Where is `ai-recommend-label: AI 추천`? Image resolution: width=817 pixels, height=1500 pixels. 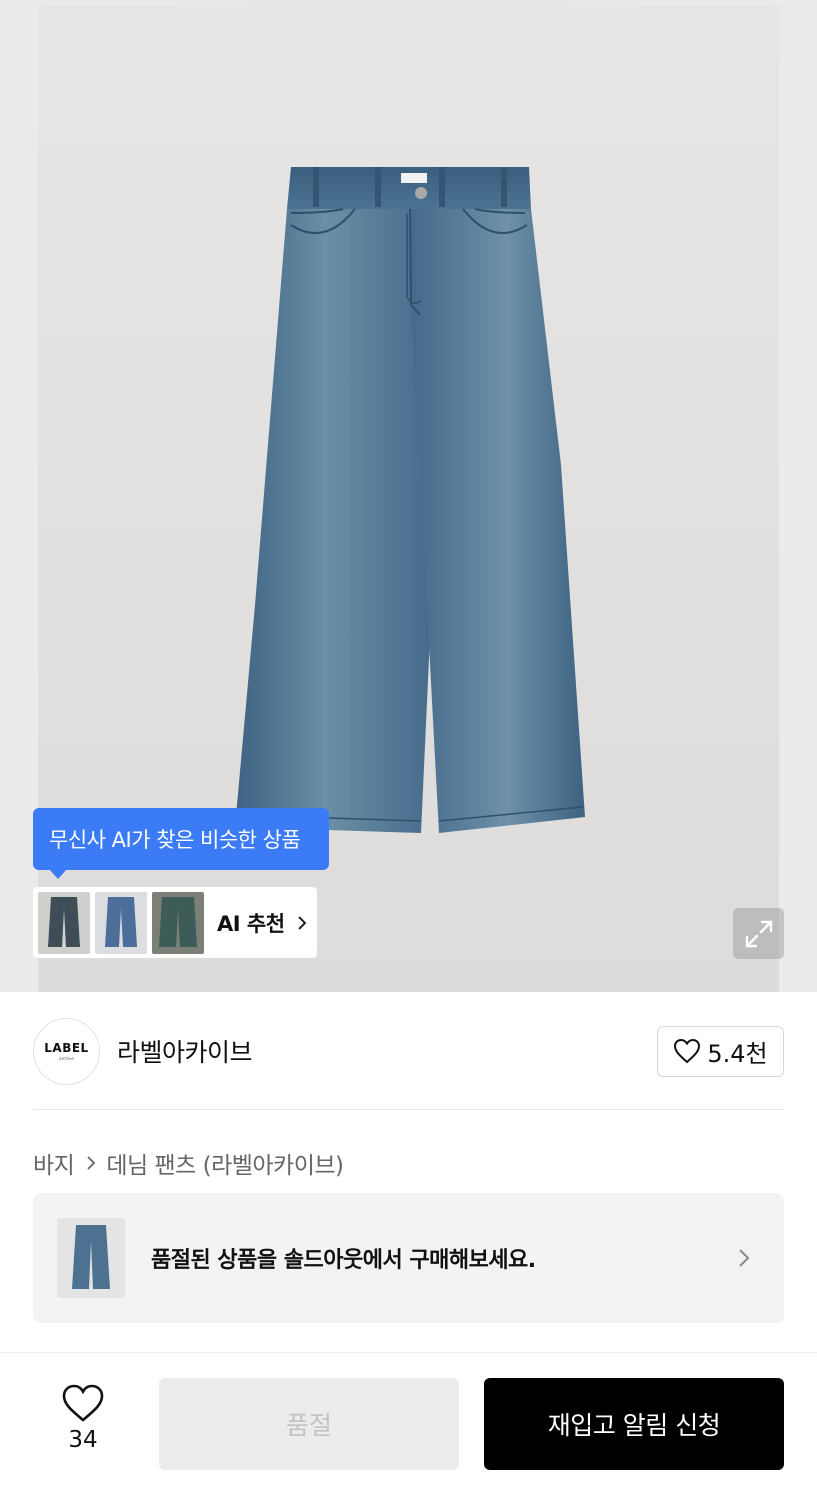 ai-recommend-label: AI 추천 is located at coordinates (251, 923).